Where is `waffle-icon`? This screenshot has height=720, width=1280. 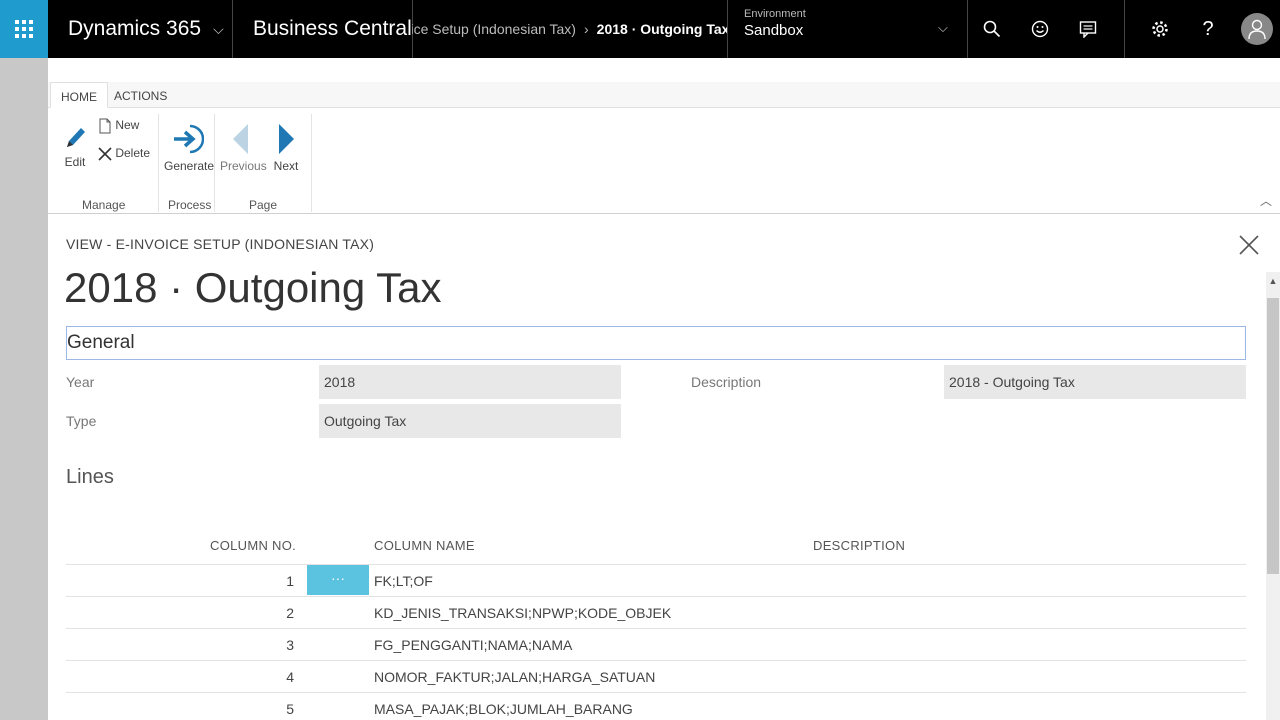
waffle-icon is located at coordinates (24, 29).